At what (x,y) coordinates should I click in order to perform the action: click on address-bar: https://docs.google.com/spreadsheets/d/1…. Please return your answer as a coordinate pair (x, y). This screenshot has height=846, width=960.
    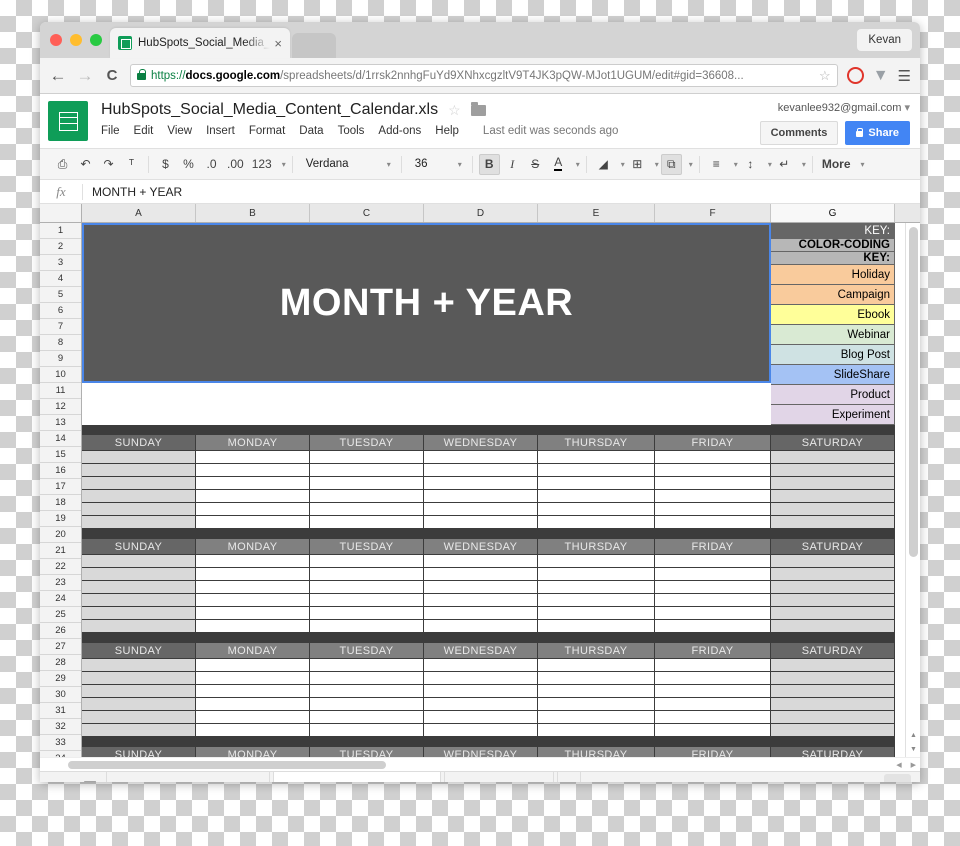
    Looking at the image, I should click on (484, 75).